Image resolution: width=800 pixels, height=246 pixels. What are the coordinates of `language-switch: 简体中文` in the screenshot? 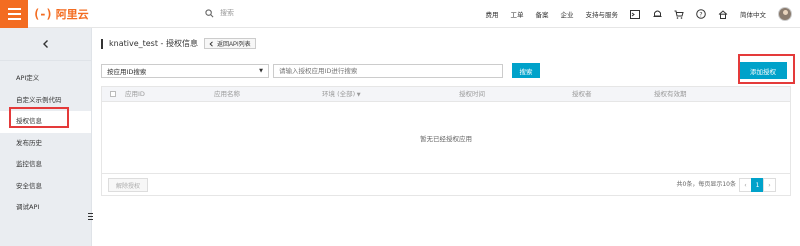 It's located at (753, 14).